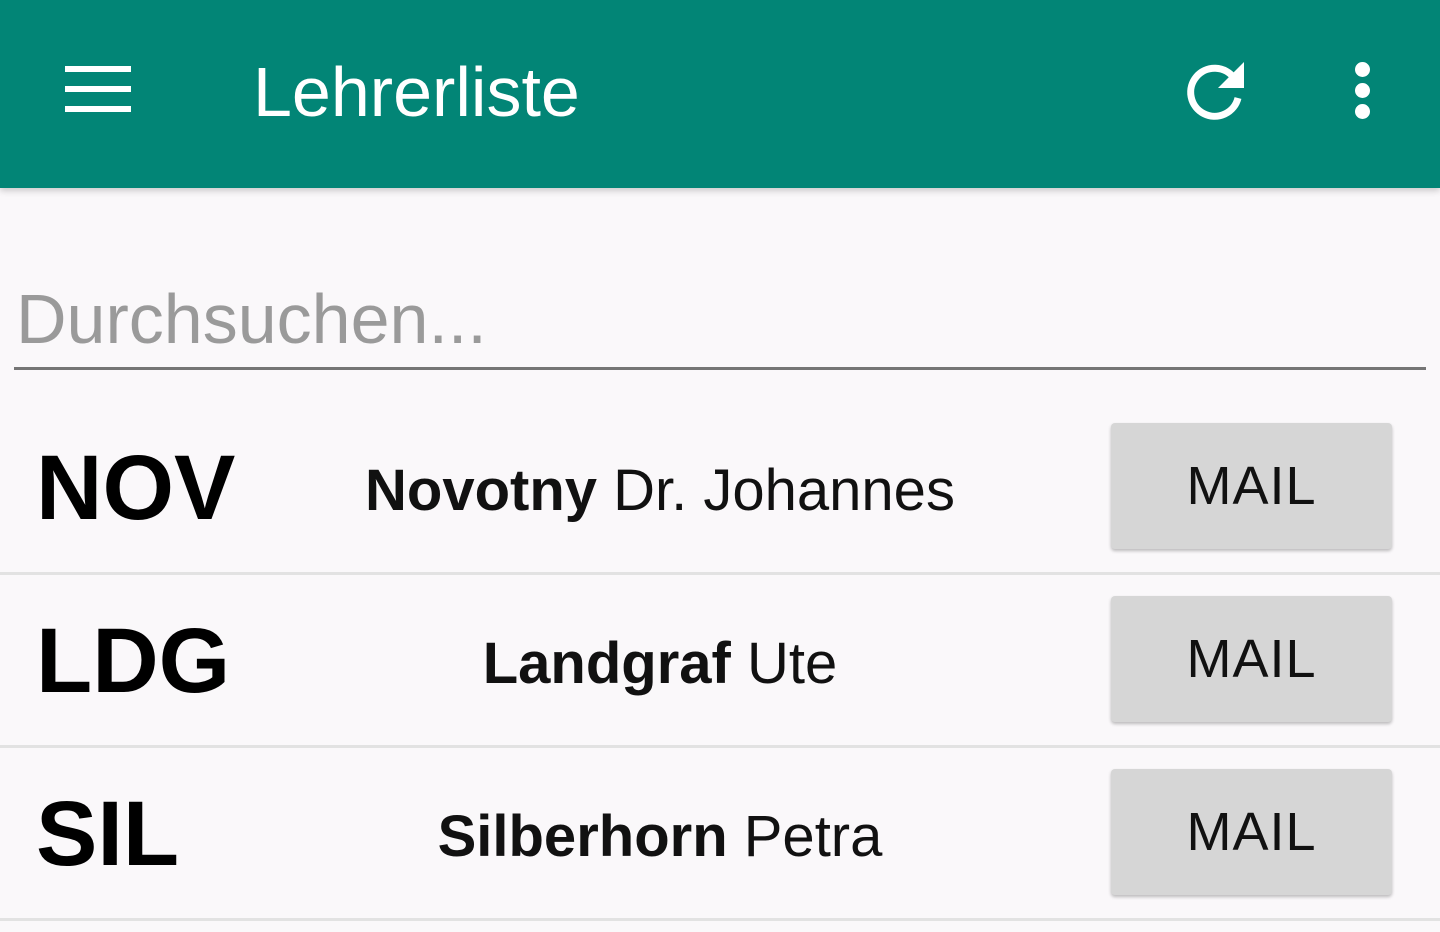 The image size is (1440, 932). What do you see at coordinates (606, 663) in the screenshot?
I see `teacher-last-name: Landgraf` at bounding box center [606, 663].